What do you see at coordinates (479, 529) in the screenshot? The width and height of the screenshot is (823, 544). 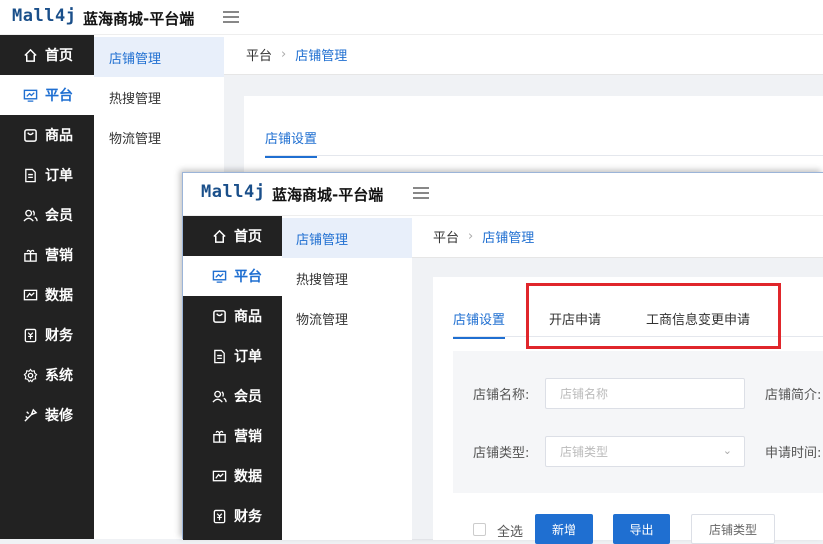 I see `select-all-checkbox` at bounding box center [479, 529].